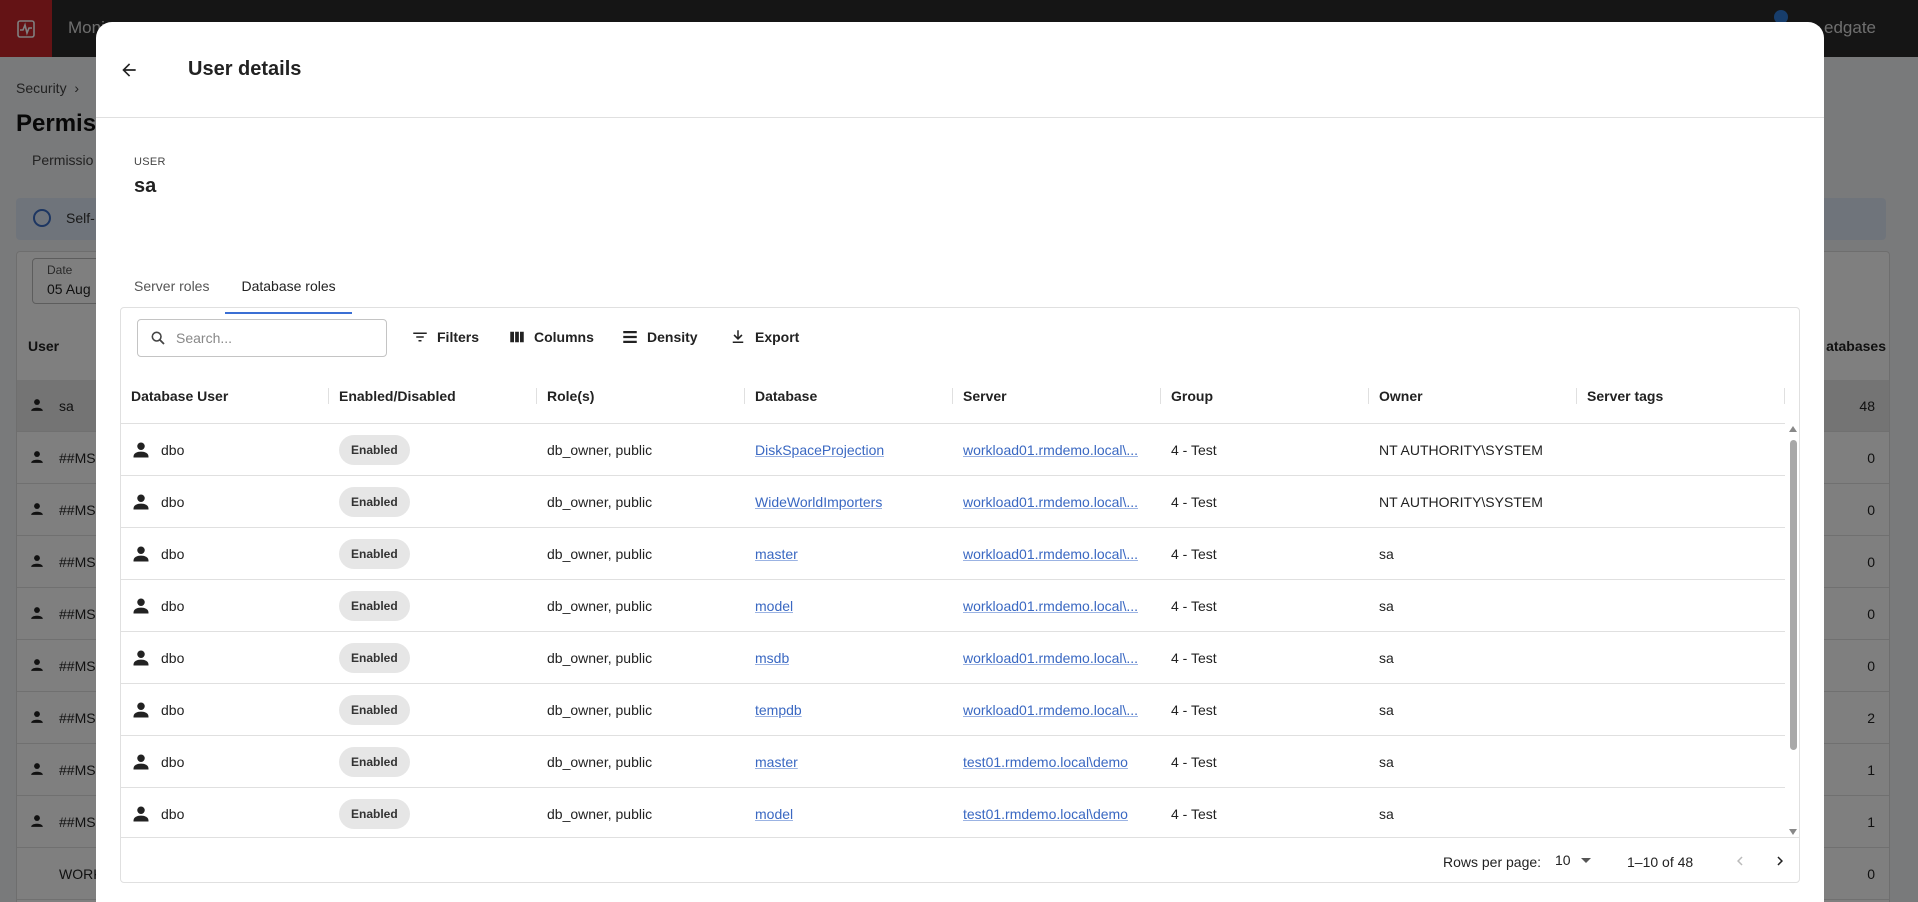 The width and height of the screenshot is (1918, 902). I want to click on cell-database: tempdb, so click(849, 710).